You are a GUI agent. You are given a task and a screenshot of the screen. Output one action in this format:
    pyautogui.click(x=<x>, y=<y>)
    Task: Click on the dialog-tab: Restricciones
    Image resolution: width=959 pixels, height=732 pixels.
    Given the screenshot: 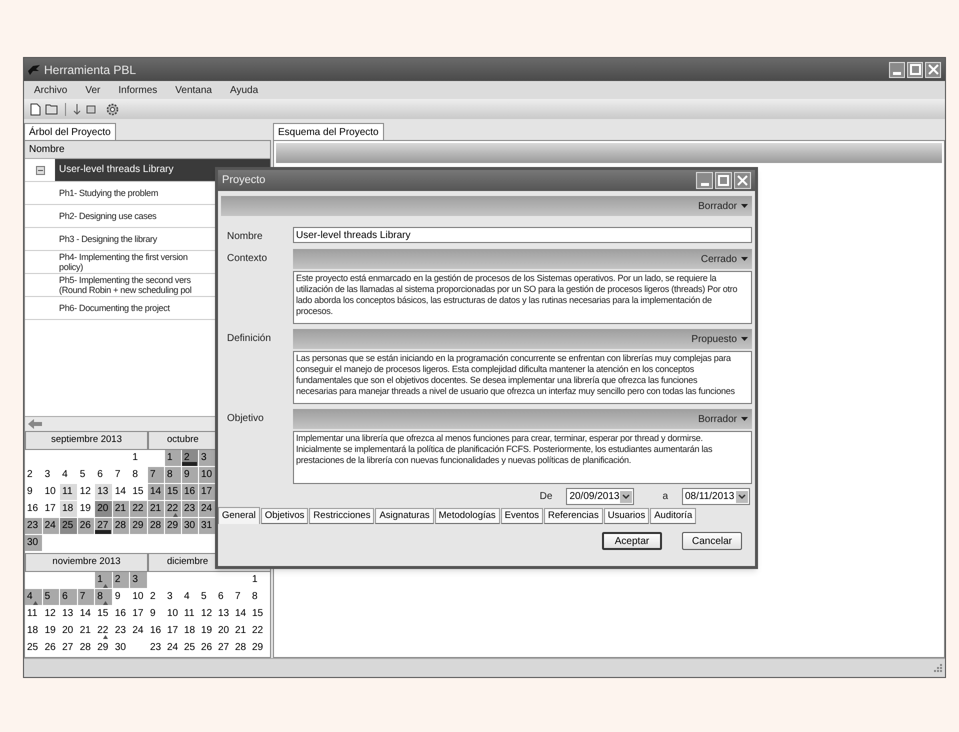 What is the action you would take?
    pyautogui.click(x=341, y=516)
    